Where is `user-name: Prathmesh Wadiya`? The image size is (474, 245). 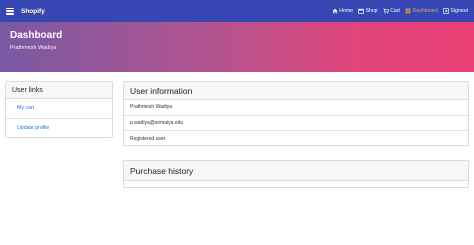
user-name: Prathmesh Wadiya is located at coordinates (151, 107).